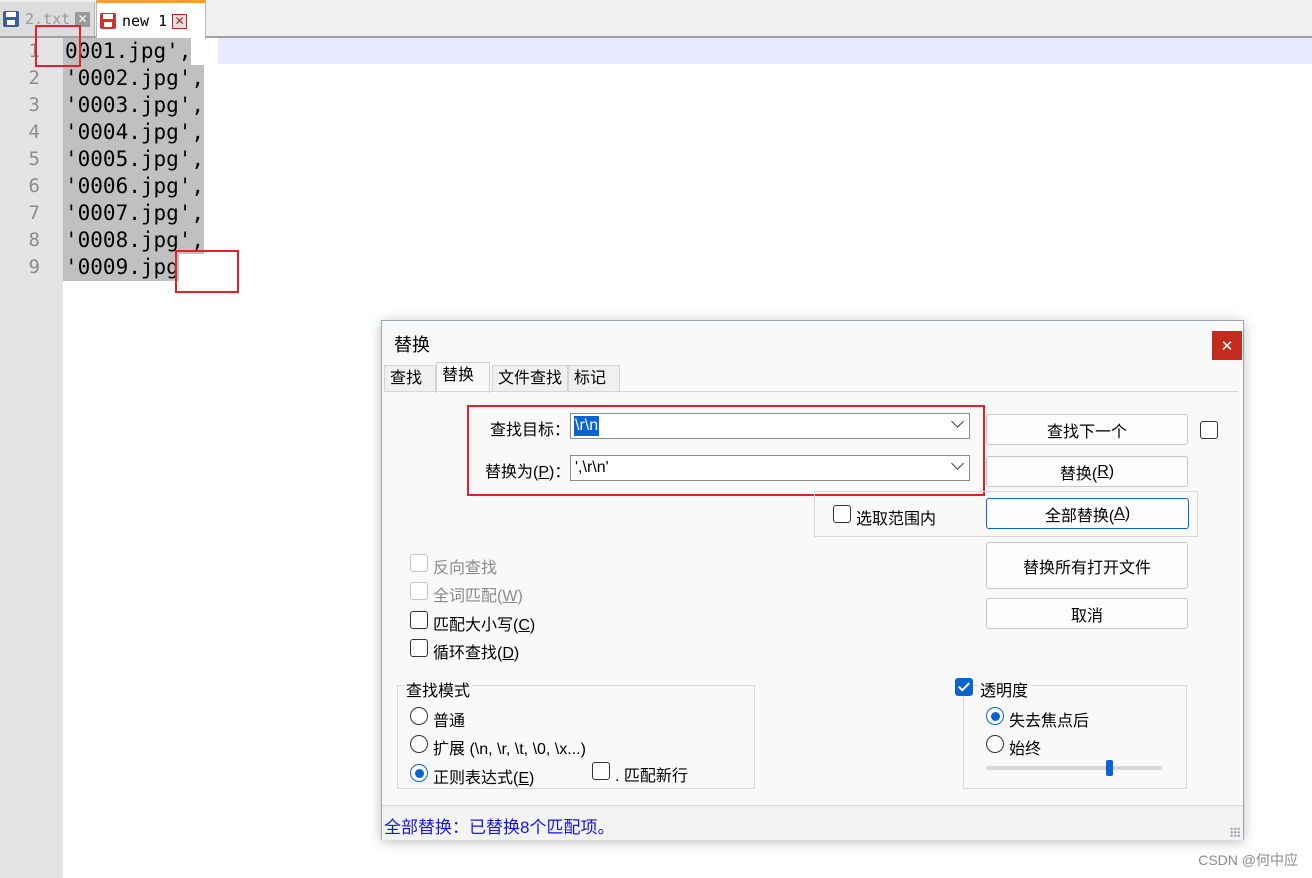  I want to click on code-line: '0003.jpg',, so click(134, 105).